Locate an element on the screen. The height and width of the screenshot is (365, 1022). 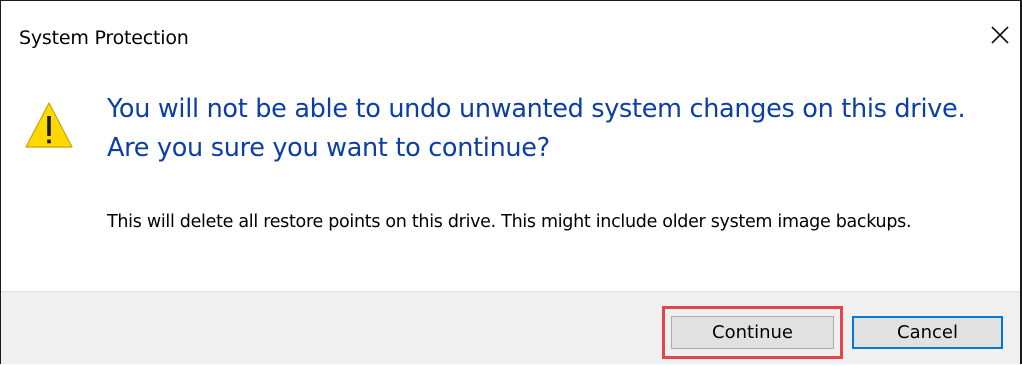
warning-icon is located at coordinates (49, 125).